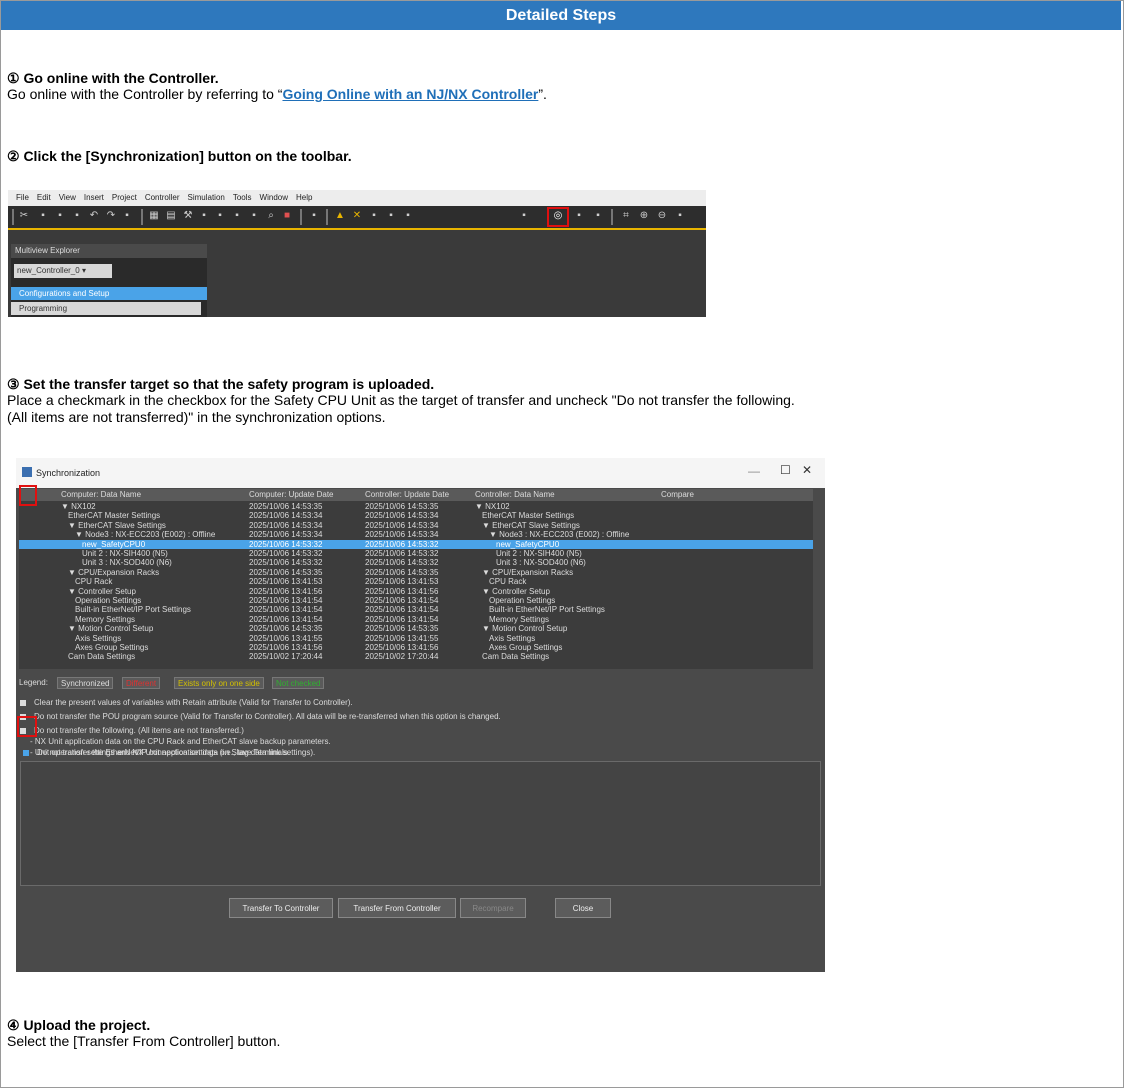 The image size is (1124, 1088). I want to click on controller-data-name: ▼ EtherCAT Slave Settings, so click(531, 525).